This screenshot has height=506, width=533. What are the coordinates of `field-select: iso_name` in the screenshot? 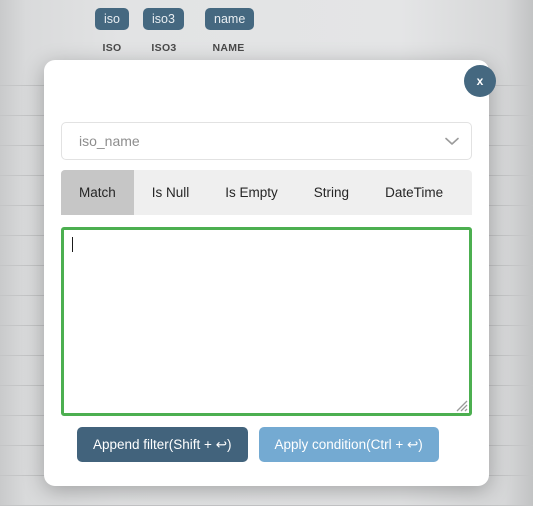 It's located at (266, 141).